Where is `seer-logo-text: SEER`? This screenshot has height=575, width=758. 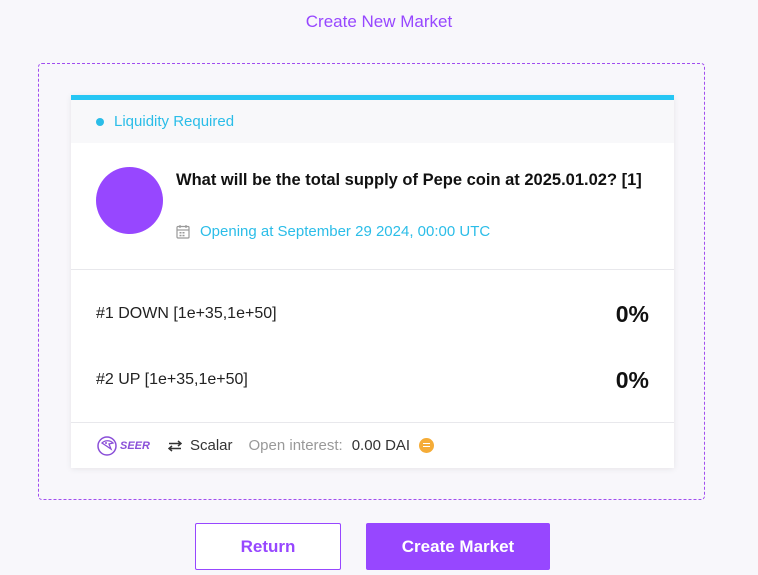 seer-logo-text: SEER is located at coordinates (135, 445).